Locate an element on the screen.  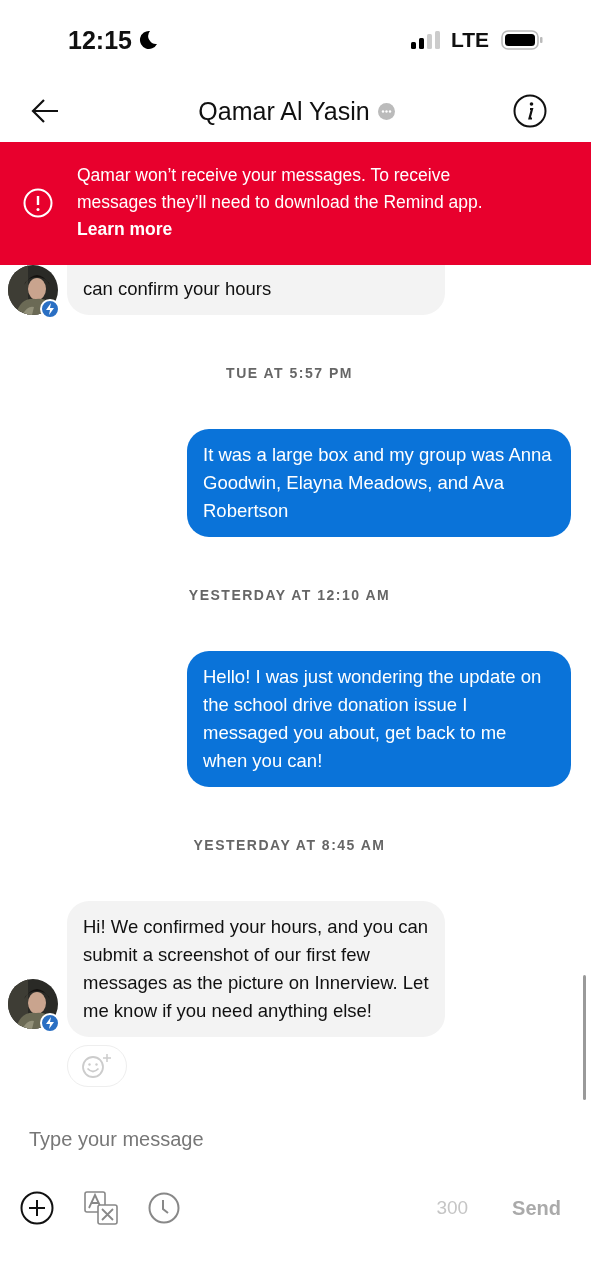
character-count: 300 is located at coordinates (452, 1208).